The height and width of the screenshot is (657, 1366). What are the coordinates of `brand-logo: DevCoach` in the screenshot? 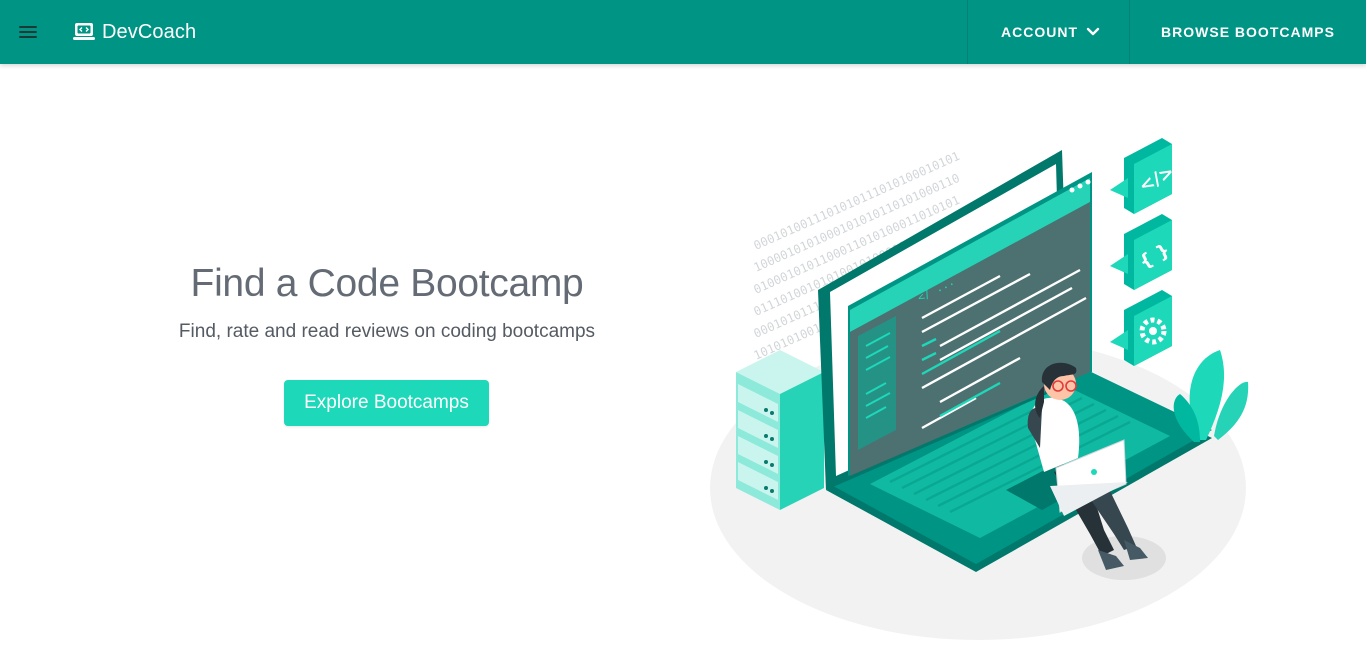 It's located at (134, 32).